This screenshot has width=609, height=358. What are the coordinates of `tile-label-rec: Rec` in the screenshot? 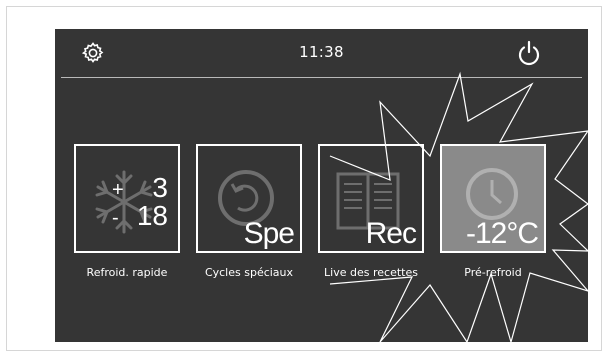 It's located at (391, 233).